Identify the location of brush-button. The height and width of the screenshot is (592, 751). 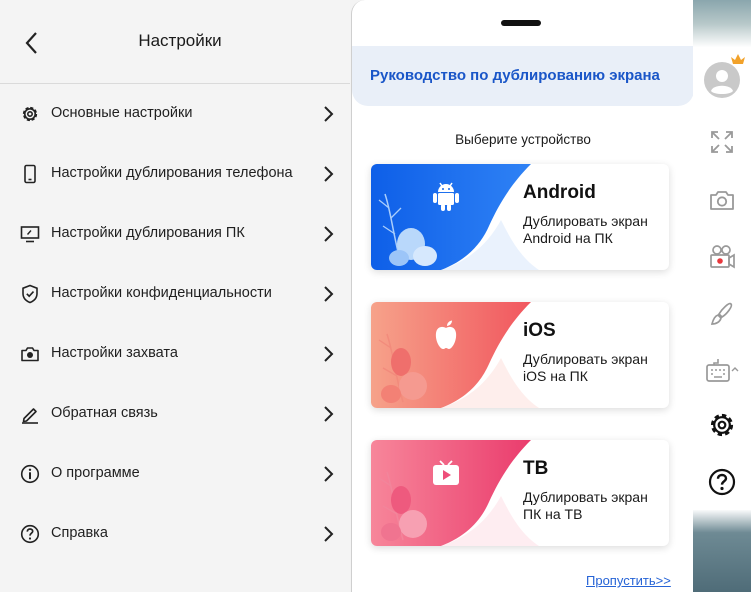
(722, 314).